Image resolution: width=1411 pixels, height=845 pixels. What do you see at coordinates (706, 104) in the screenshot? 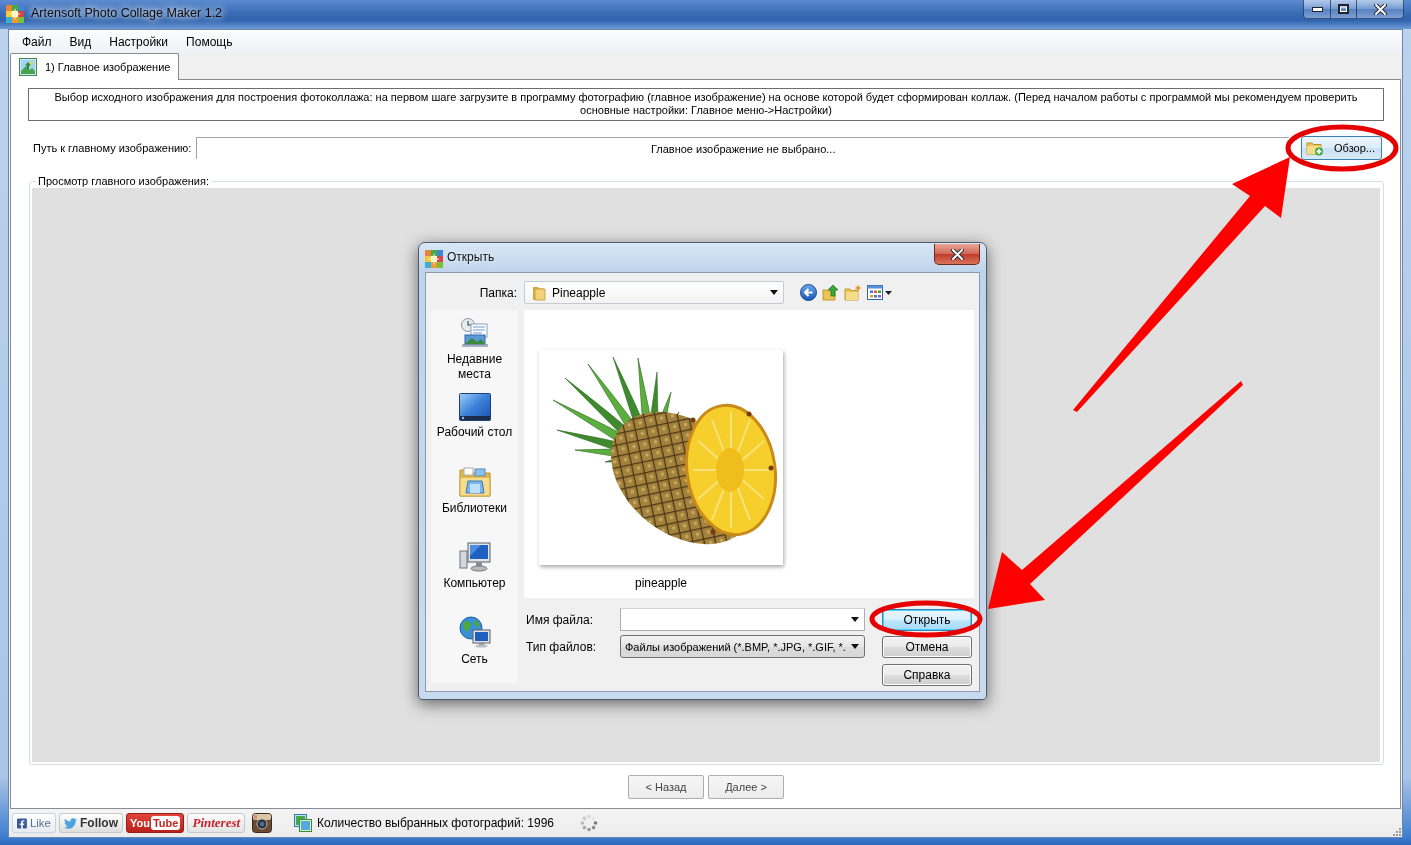
I see `description-text: Выбор исходного изображения для построения фотоколлажа: на первом шаге загрузите в программу фотографию (главное изображение) на основе которой будет сформирован коллаж. (Перед началом работы с программой мы рекомендуем проверить основные настройки: Главное меню->Настройки)` at bounding box center [706, 104].